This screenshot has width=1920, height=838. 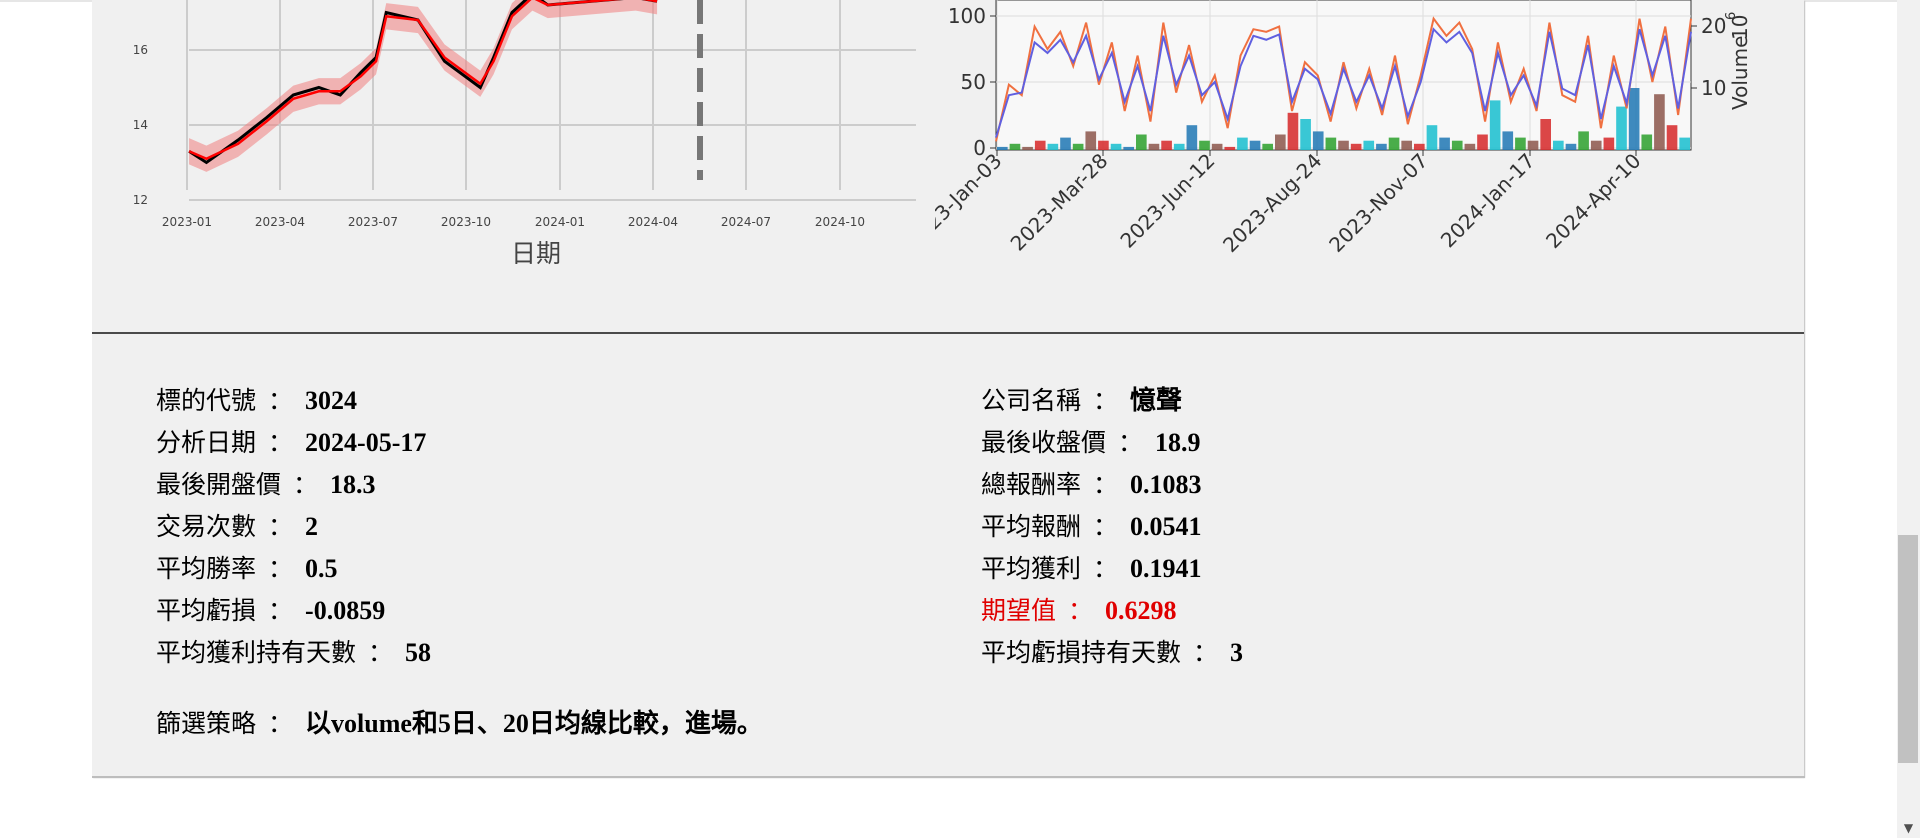 I want to click on x-tick-label: 2023-07, so click(x=373, y=222).